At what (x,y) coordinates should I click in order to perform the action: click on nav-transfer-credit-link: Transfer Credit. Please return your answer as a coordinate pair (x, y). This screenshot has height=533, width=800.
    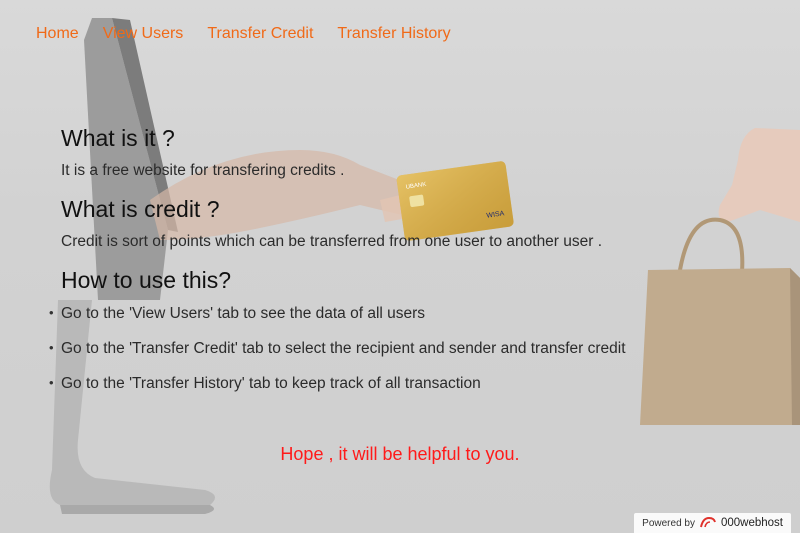
    Looking at the image, I should click on (260, 34).